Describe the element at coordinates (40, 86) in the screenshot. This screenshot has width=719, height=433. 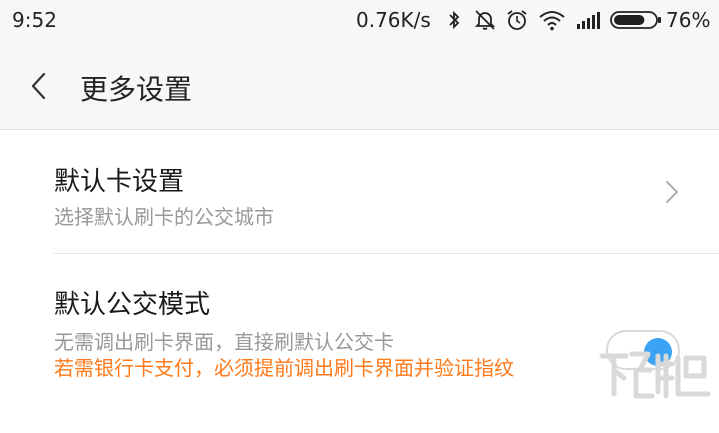
I see `chevron-left-icon` at that location.